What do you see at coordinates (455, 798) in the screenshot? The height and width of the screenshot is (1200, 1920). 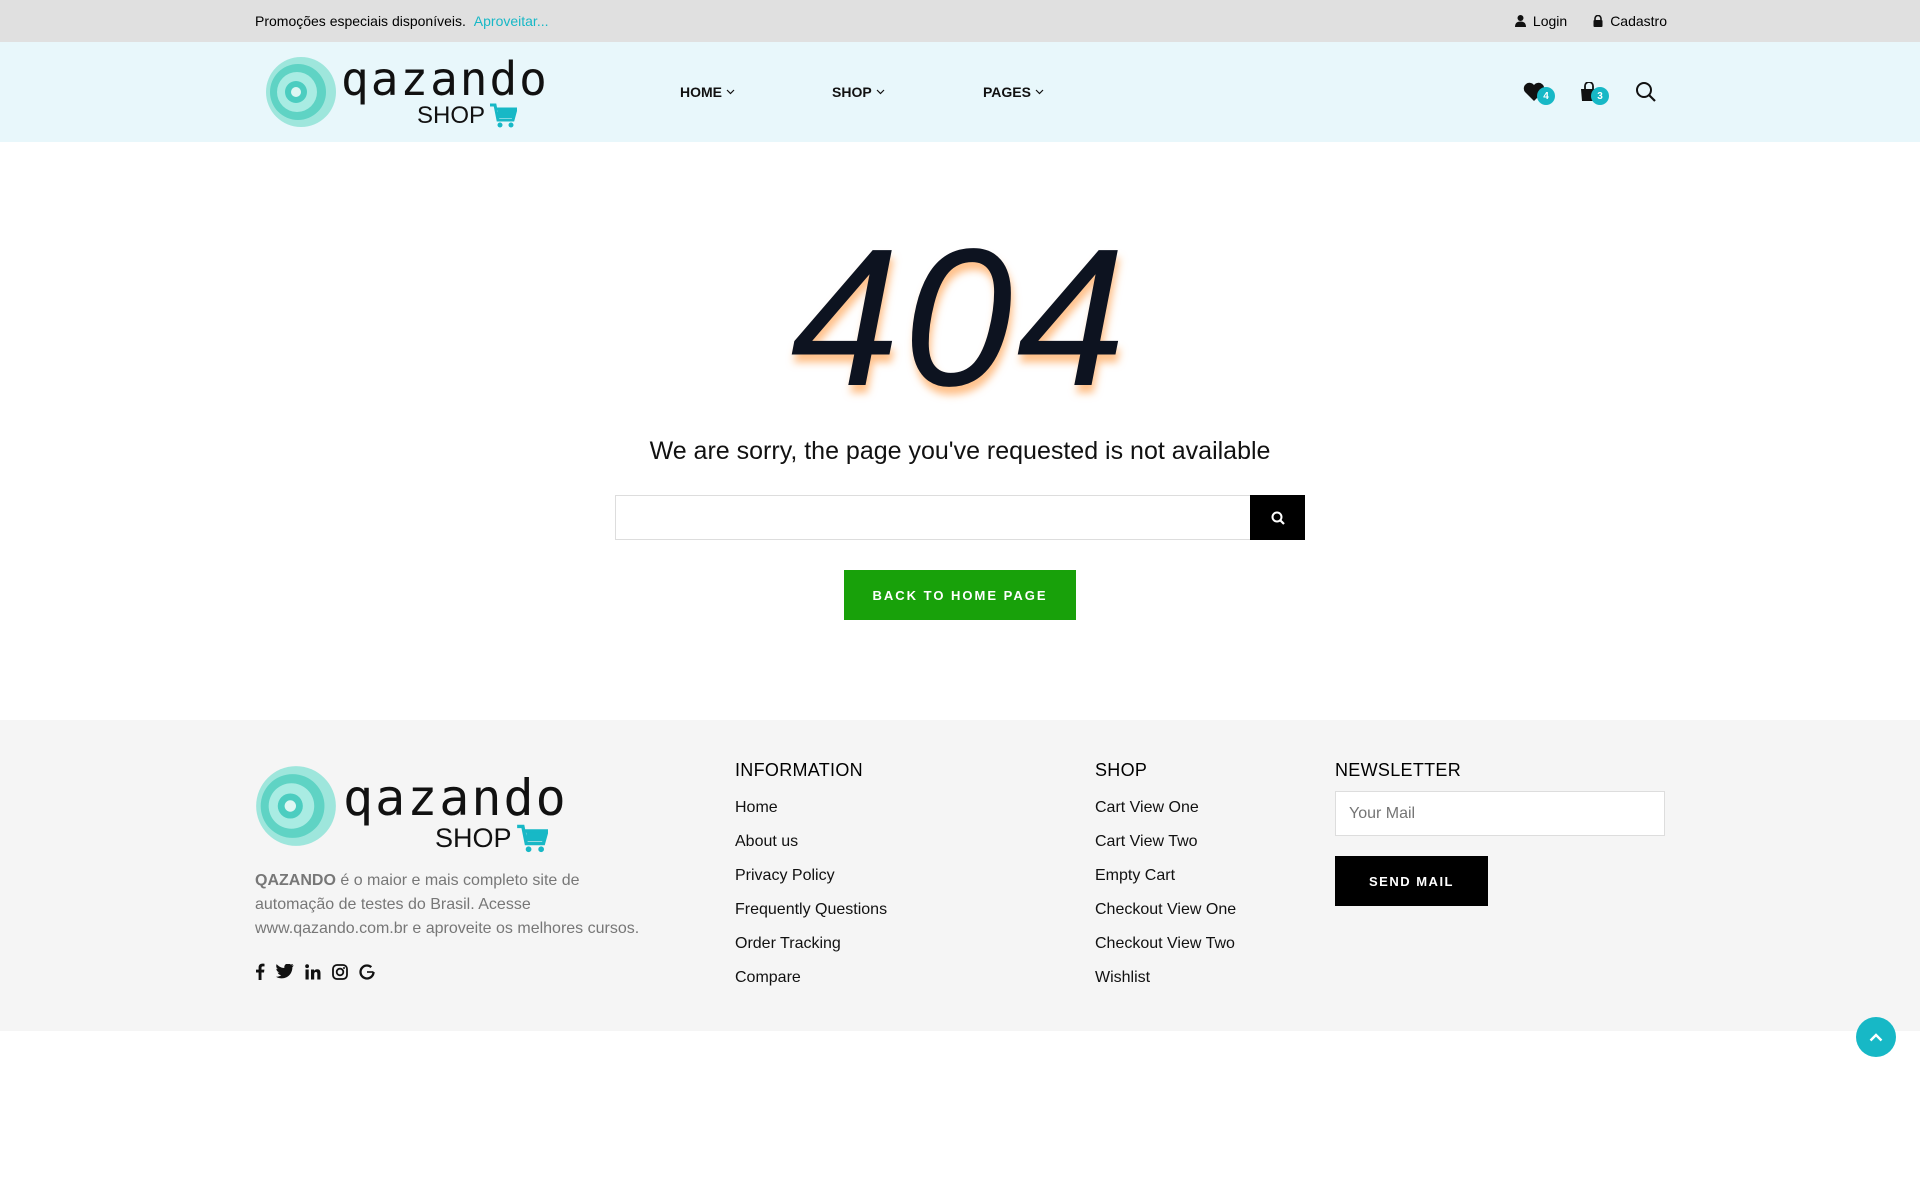 I see `footer-logo-name: qazando` at bounding box center [455, 798].